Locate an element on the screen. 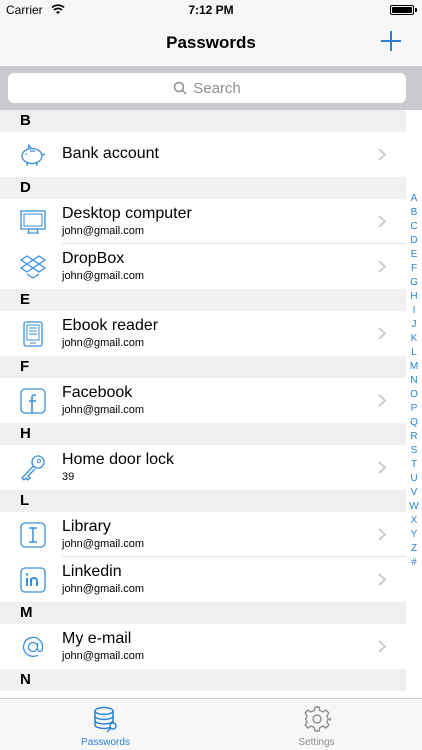 This screenshot has height=750, width=422. tab-settings: Settings is located at coordinates (316, 724).